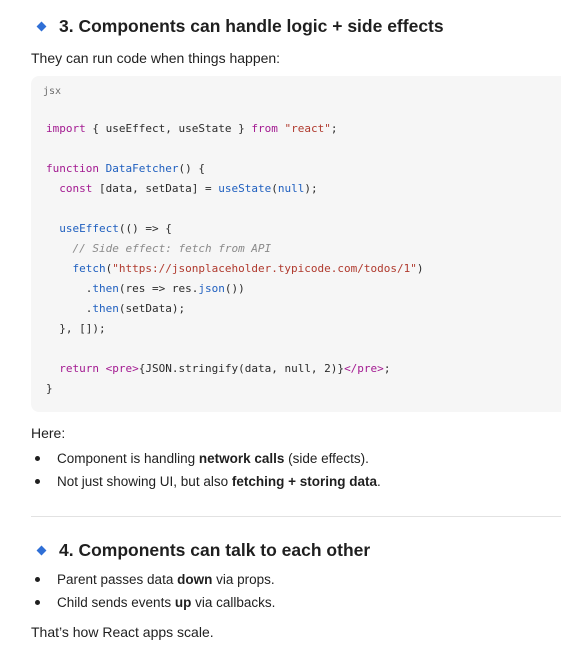 The image size is (561, 648). I want to click on code-line-4: const [data, setData] = useState(null);, so click(188, 188).